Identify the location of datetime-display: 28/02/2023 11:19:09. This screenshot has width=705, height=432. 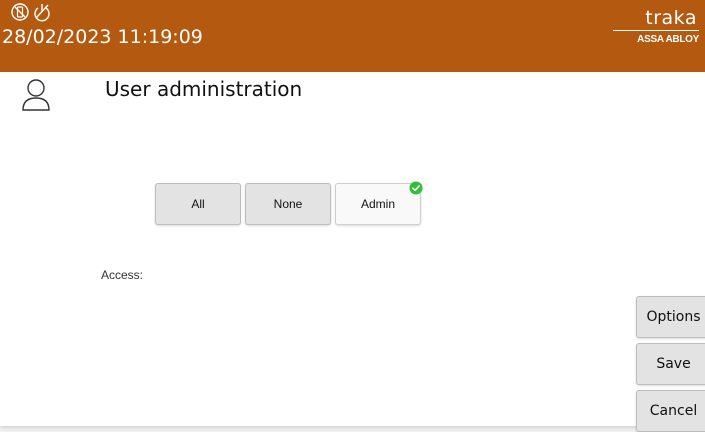
(102, 37).